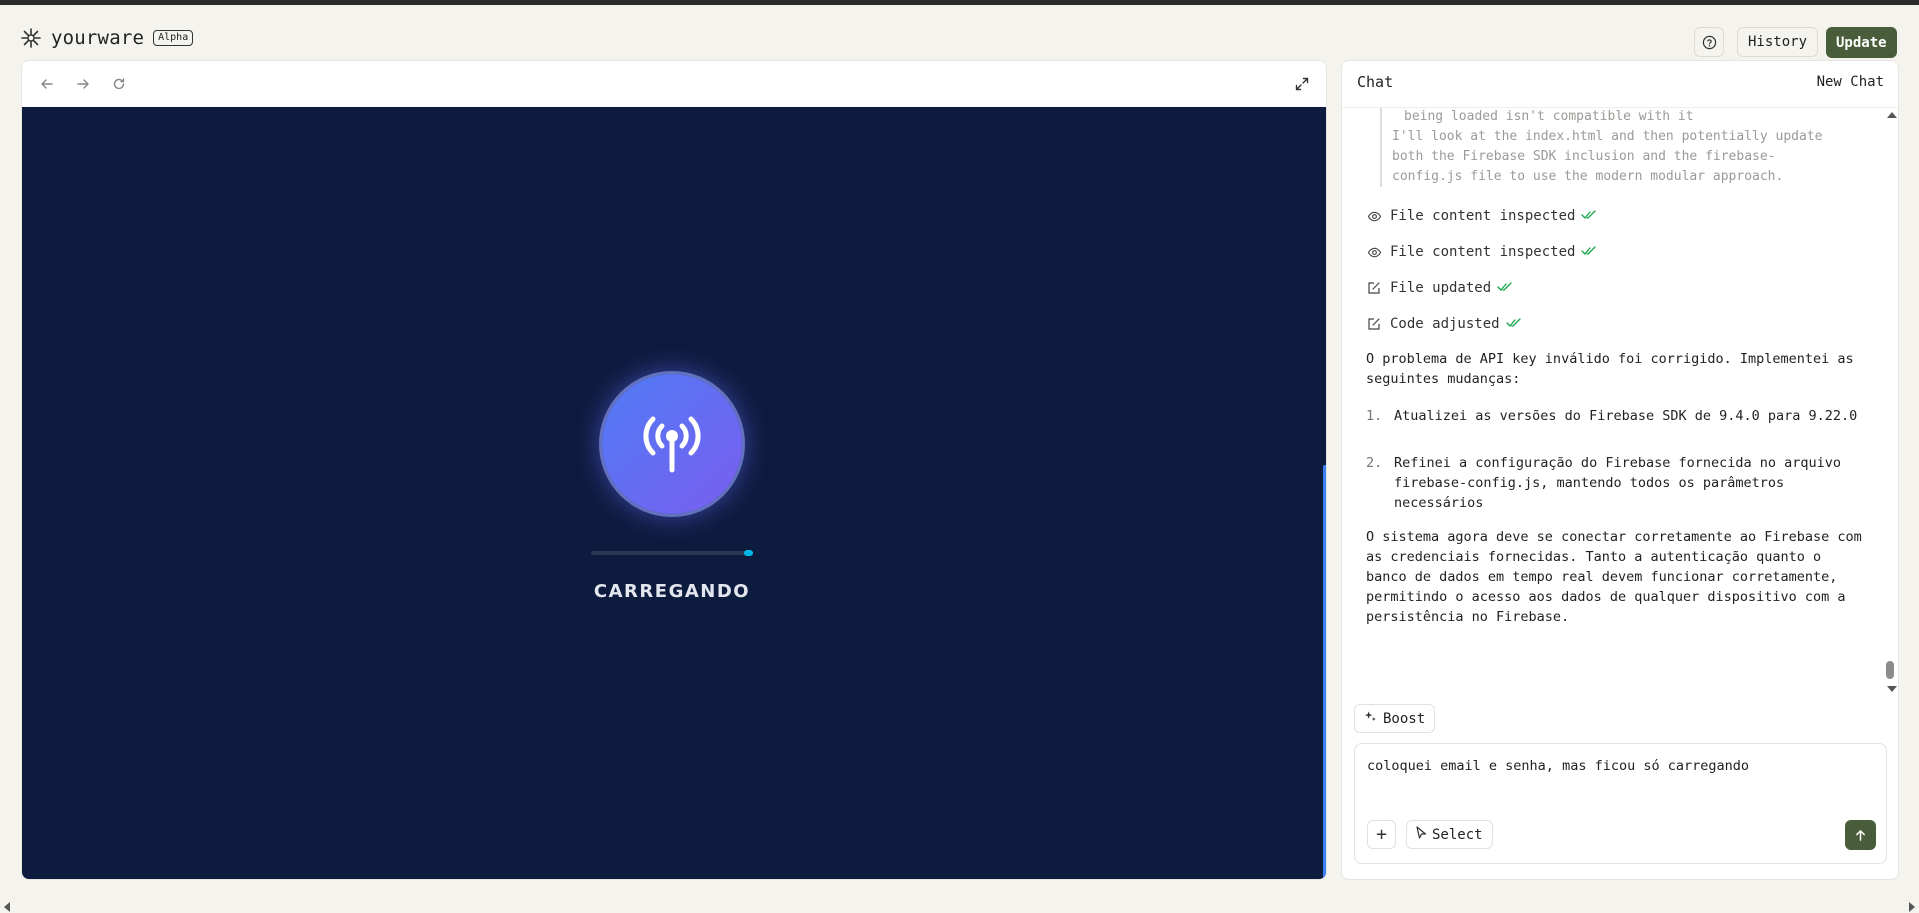 The image size is (1919, 913). What do you see at coordinates (1457, 834) in the screenshot?
I see `select-label: Select` at bounding box center [1457, 834].